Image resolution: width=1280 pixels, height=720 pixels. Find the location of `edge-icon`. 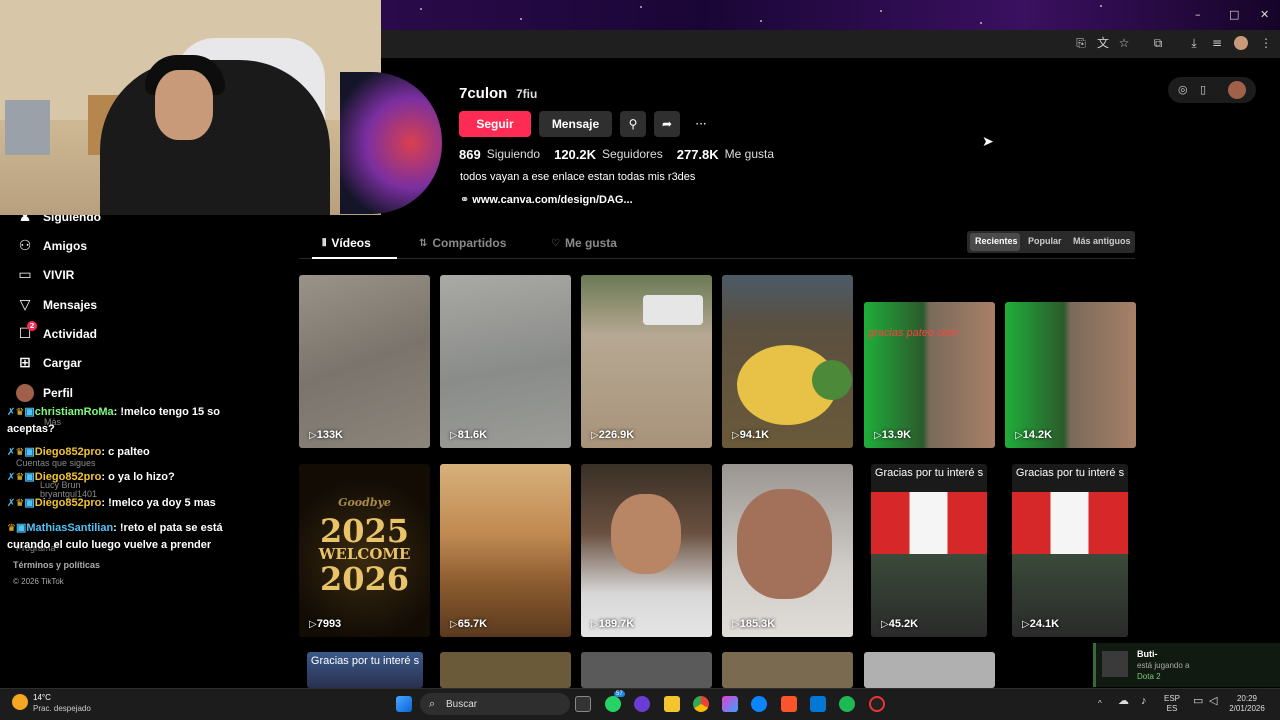

edge-icon is located at coordinates (759, 704).